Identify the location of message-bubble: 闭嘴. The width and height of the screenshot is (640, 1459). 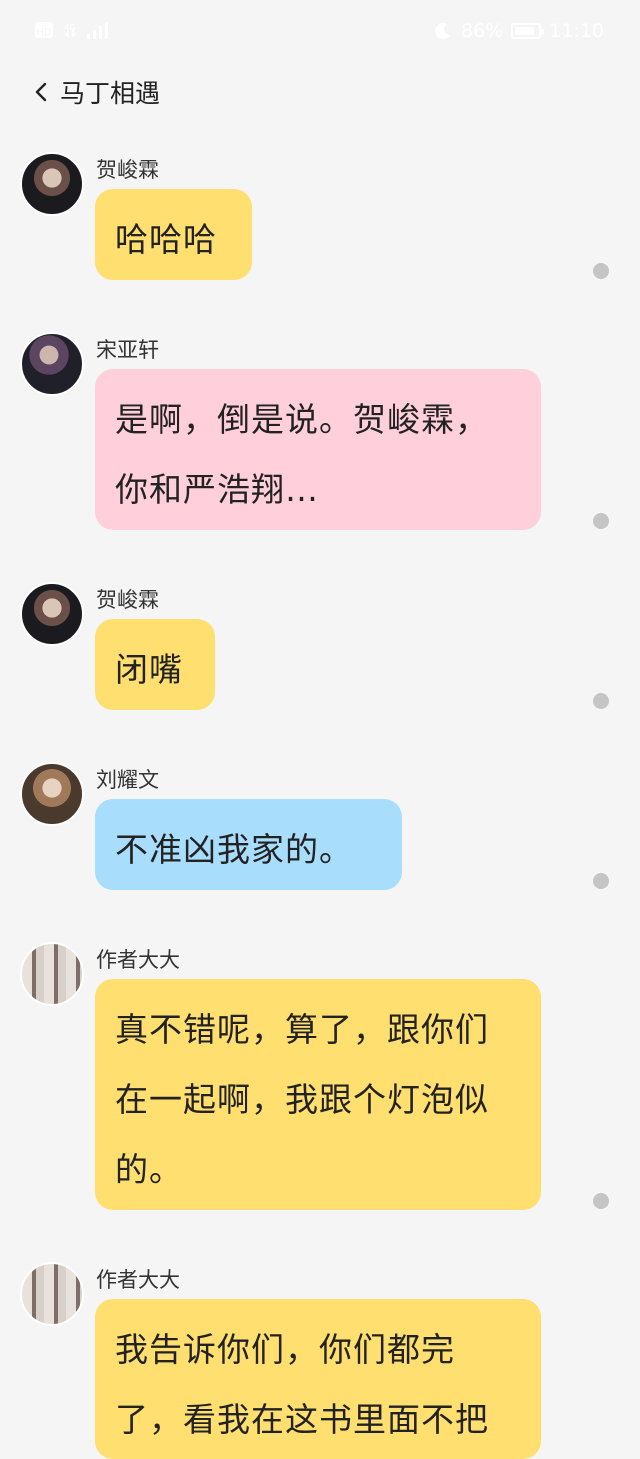
(155, 664).